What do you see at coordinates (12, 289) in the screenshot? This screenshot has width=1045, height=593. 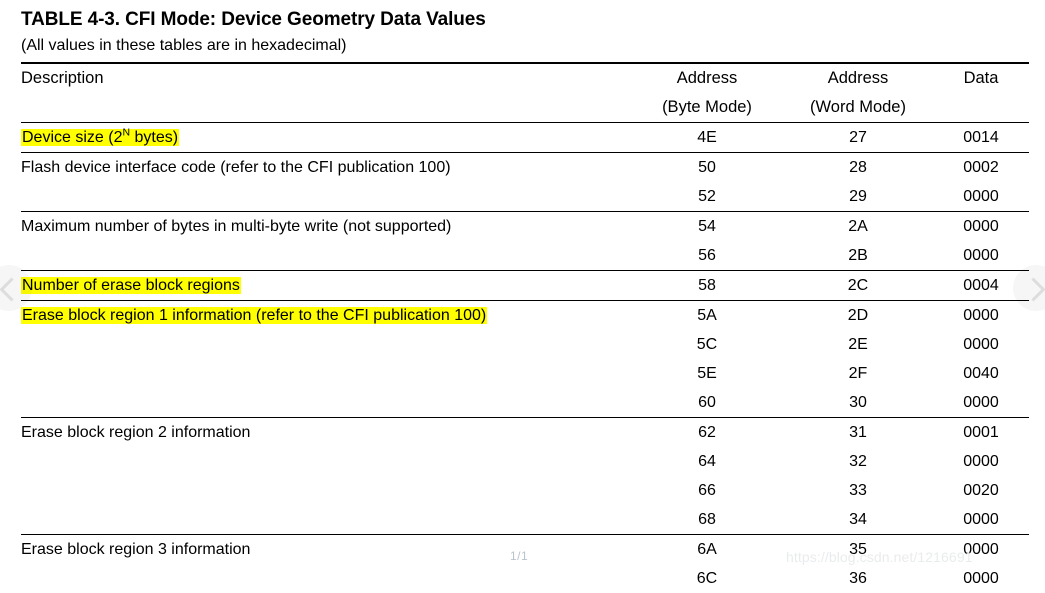 I see `chevron-left-icon` at bounding box center [12, 289].